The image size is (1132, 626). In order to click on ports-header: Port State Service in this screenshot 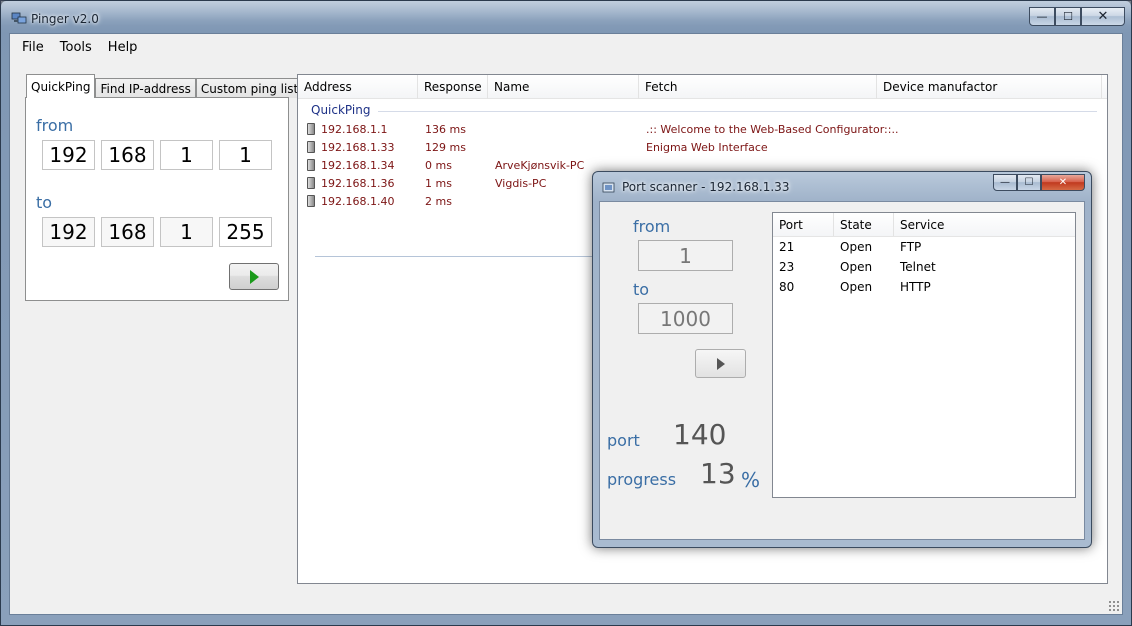, I will do `click(924, 225)`.